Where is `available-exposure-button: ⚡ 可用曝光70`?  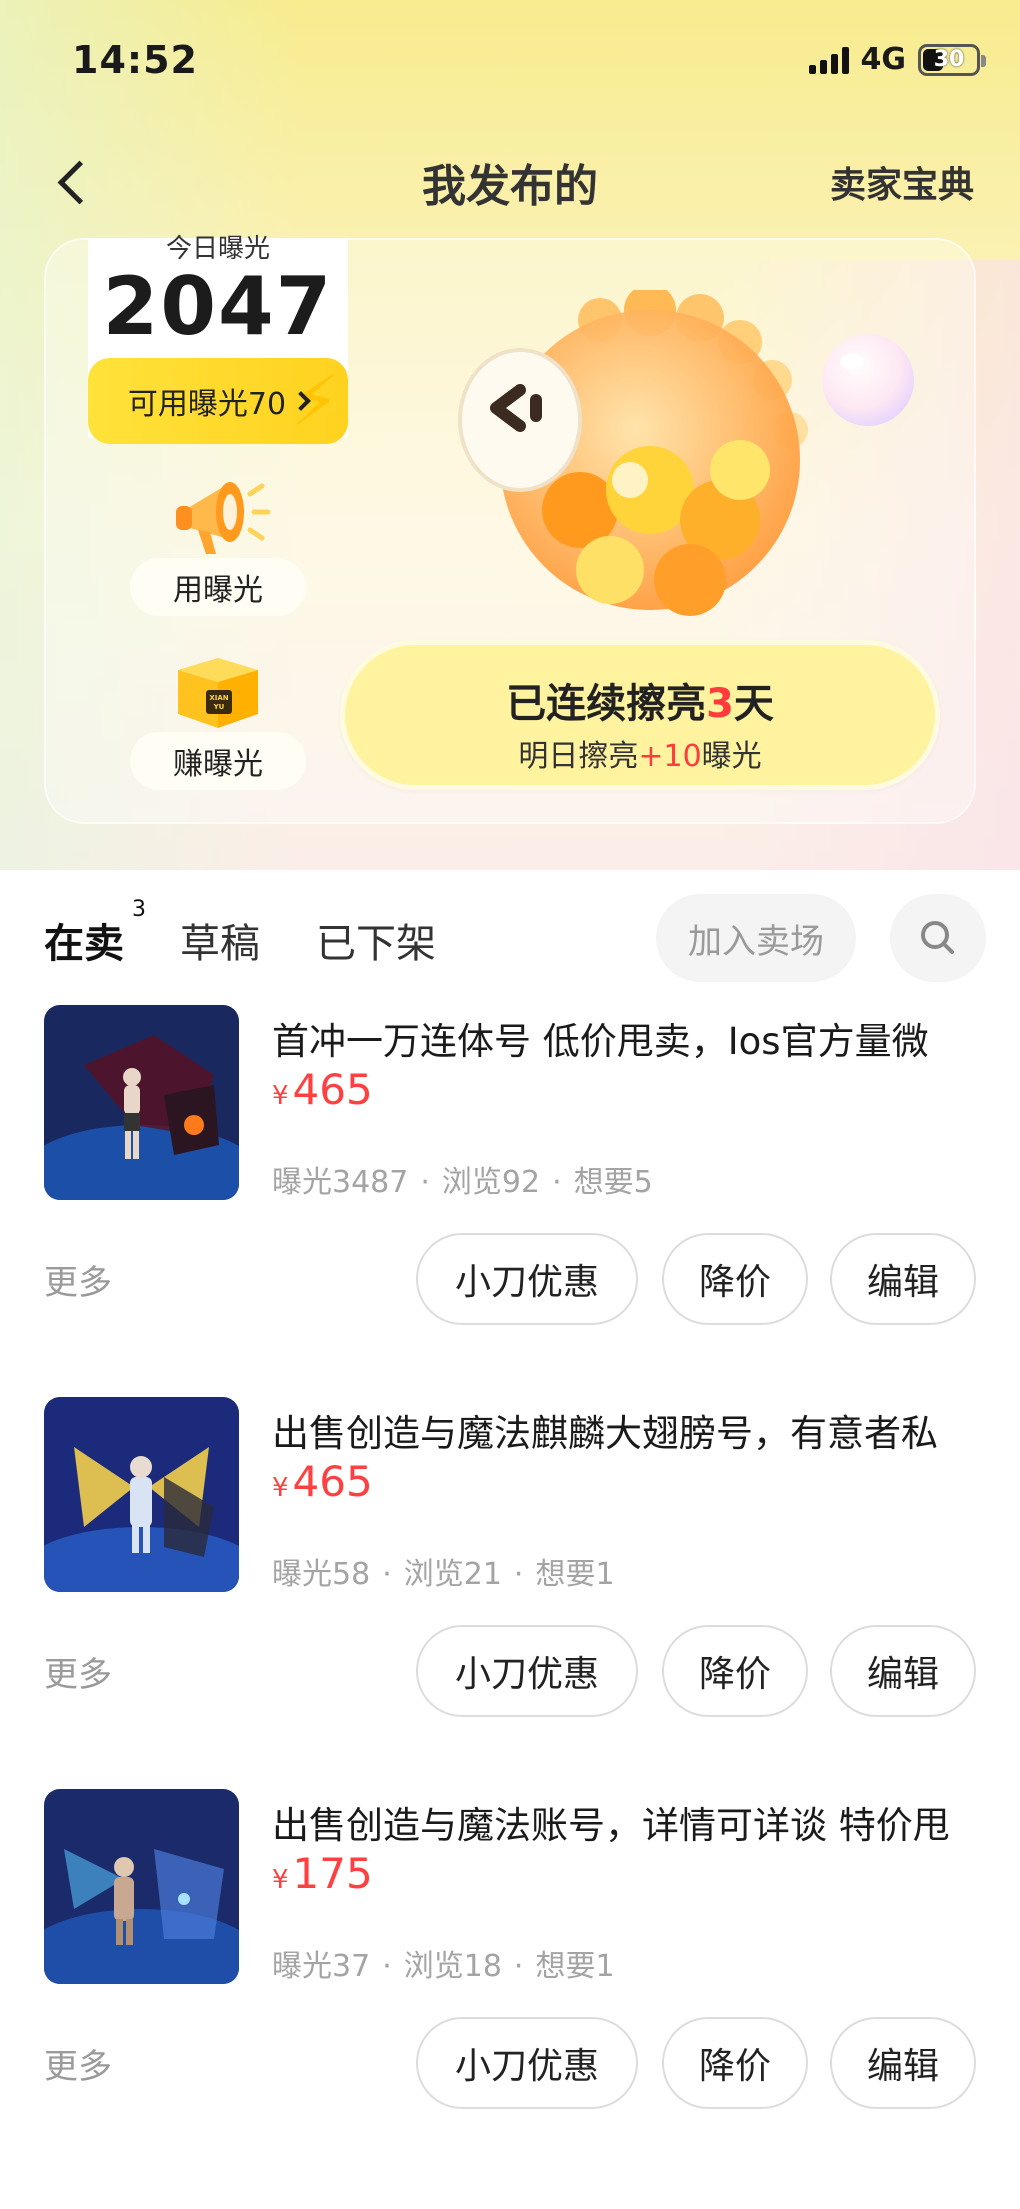 available-exposure-button: ⚡ 可用曝光70 is located at coordinates (218, 401).